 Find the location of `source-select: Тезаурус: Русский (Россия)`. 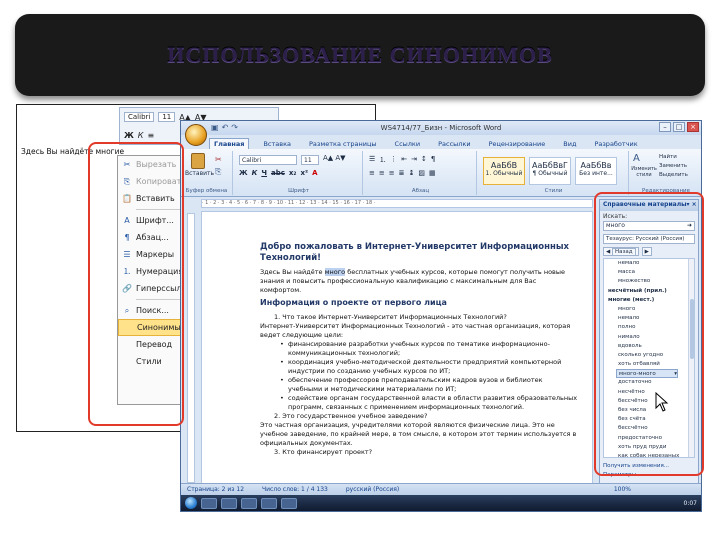

source-select: Тезаурус: Русский (Россия) is located at coordinates (649, 239).